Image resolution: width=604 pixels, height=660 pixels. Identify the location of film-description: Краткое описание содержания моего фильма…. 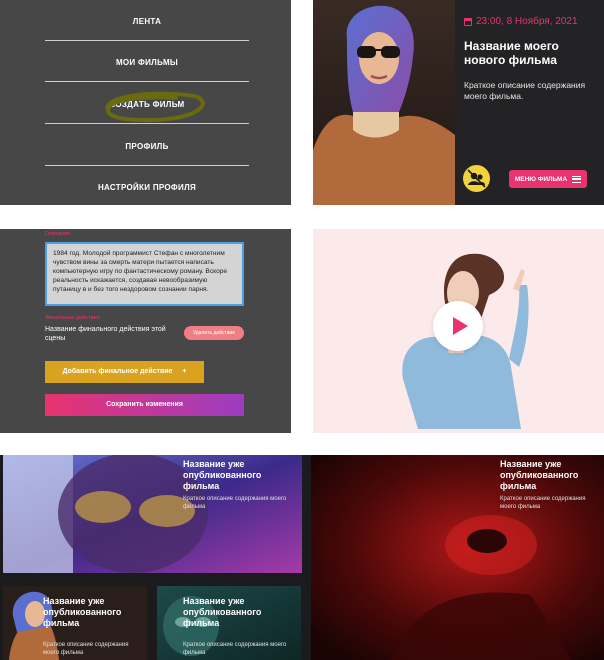
(525, 90).